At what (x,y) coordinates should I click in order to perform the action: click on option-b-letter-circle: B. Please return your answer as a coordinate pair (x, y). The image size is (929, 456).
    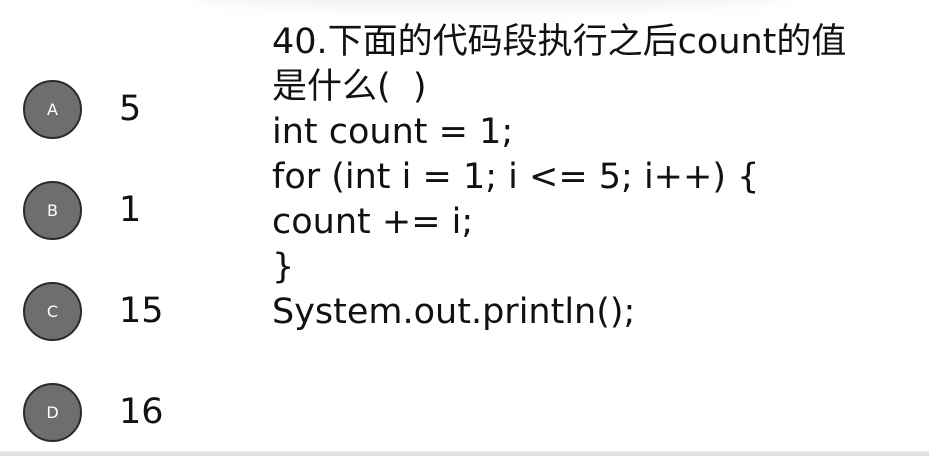
    Looking at the image, I should click on (52, 210).